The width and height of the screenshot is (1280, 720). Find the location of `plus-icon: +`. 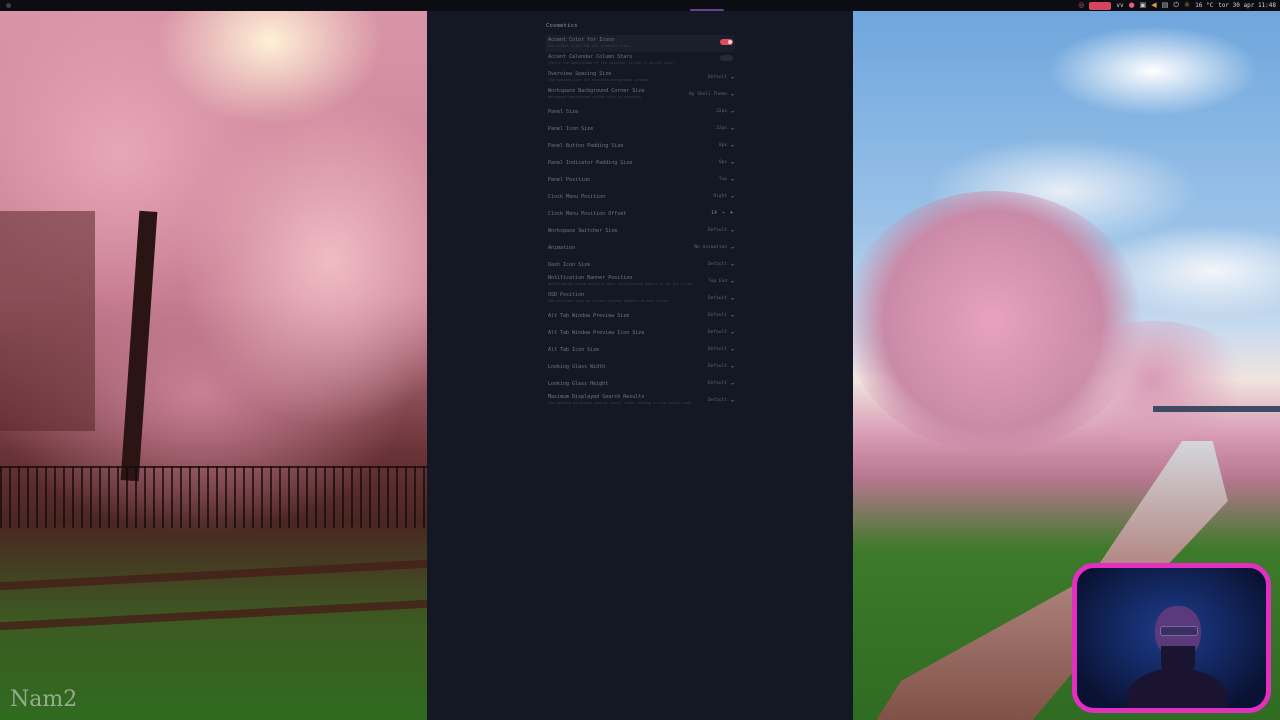

plus-icon: + is located at coordinates (731, 213).